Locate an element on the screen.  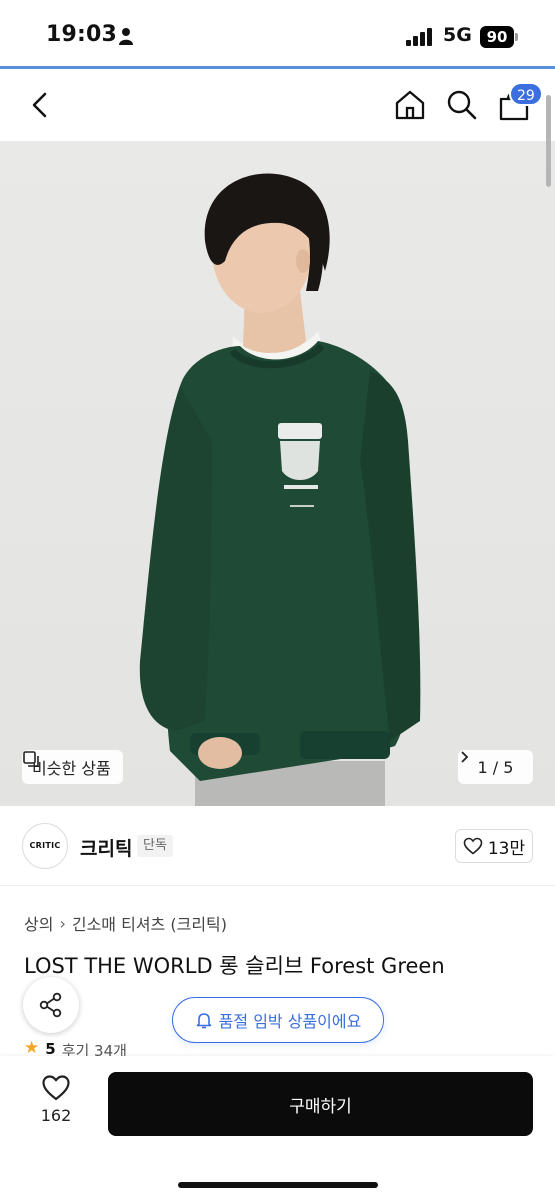
share-icon is located at coordinates (50, 1005).